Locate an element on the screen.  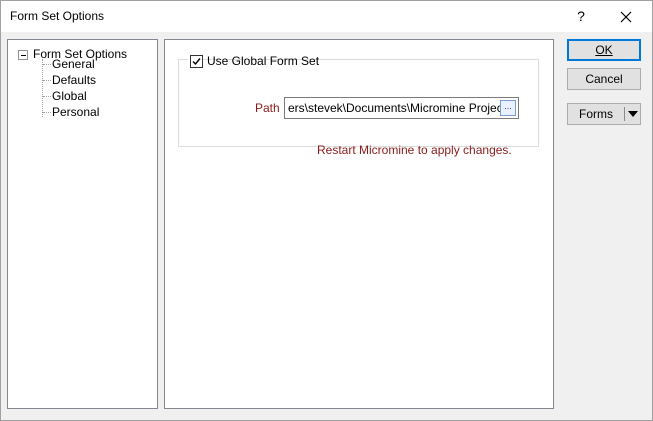
split-divider is located at coordinates (624, 114).